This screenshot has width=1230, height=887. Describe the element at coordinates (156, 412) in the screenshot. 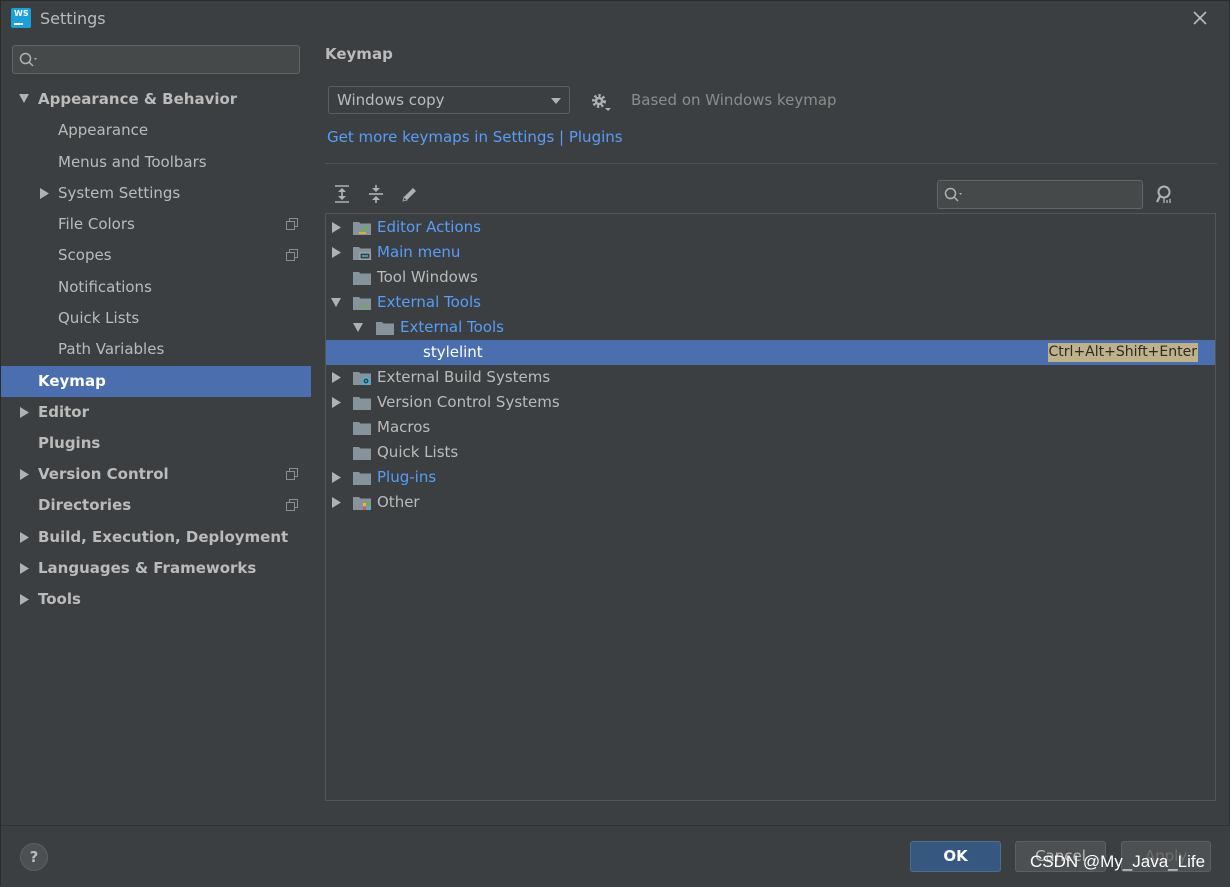

I see `sidebar-item-editor: Editor` at that location.